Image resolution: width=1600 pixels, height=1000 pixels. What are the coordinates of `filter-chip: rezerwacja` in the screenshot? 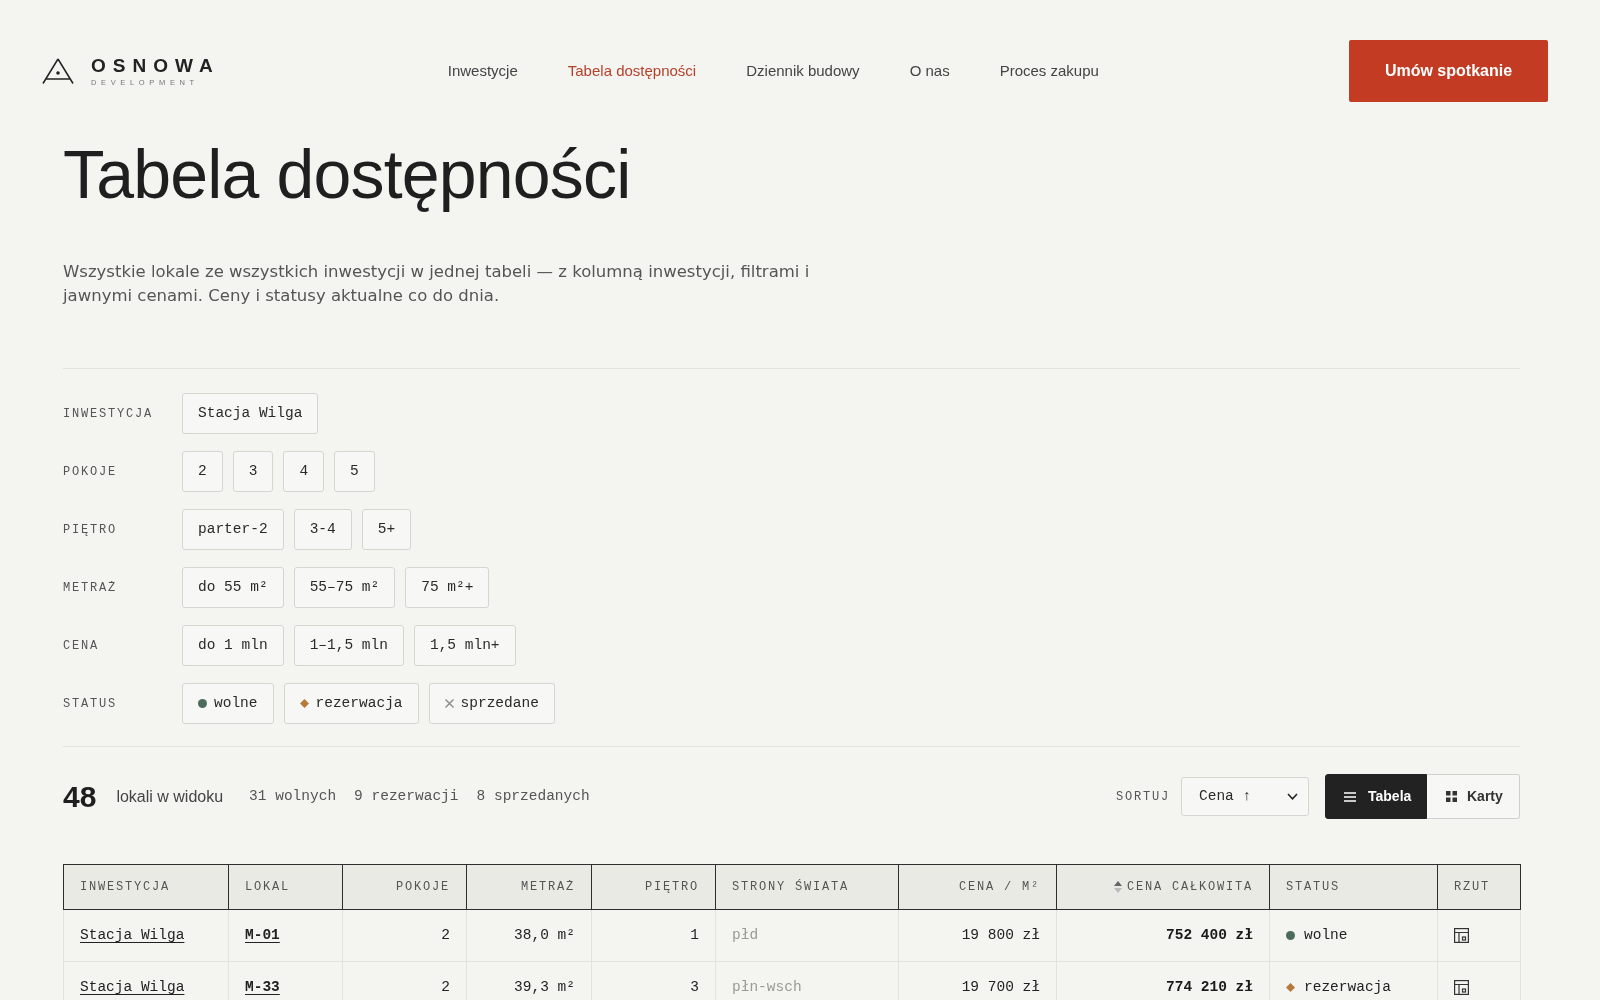 It's located at (351, 703).